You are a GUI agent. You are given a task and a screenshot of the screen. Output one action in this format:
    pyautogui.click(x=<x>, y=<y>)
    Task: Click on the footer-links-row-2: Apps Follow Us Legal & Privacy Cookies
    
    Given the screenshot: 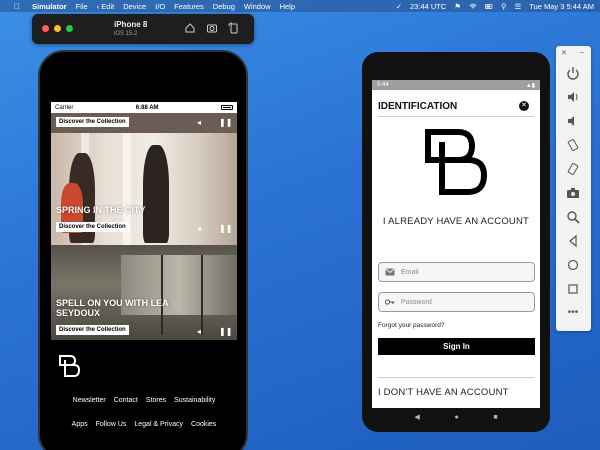 What is the action you would take?
    pyautogui.click(x=144, y=424)
    